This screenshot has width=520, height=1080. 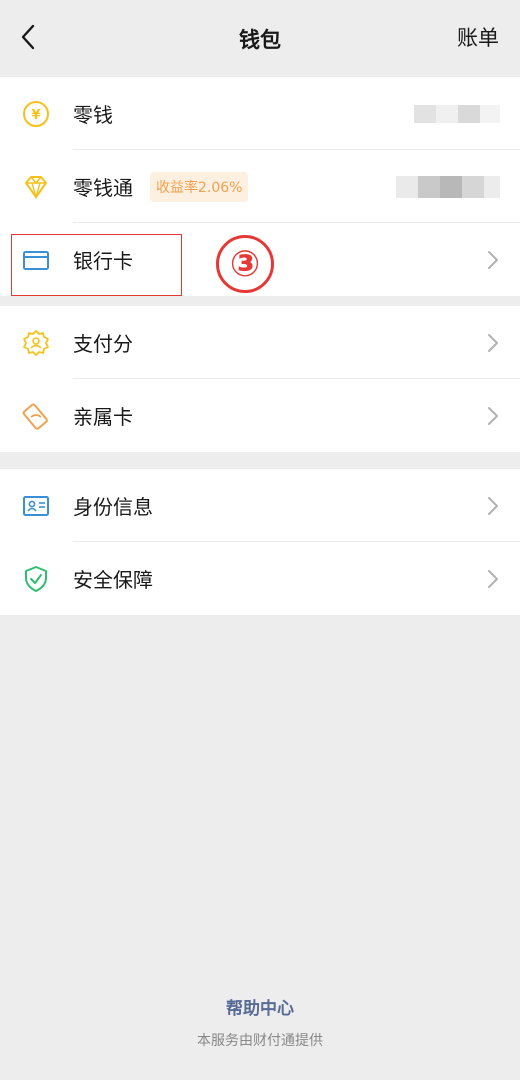 I want to click on wallet-group-account: 身份信息 安全保障, so click(x=260, y=542).